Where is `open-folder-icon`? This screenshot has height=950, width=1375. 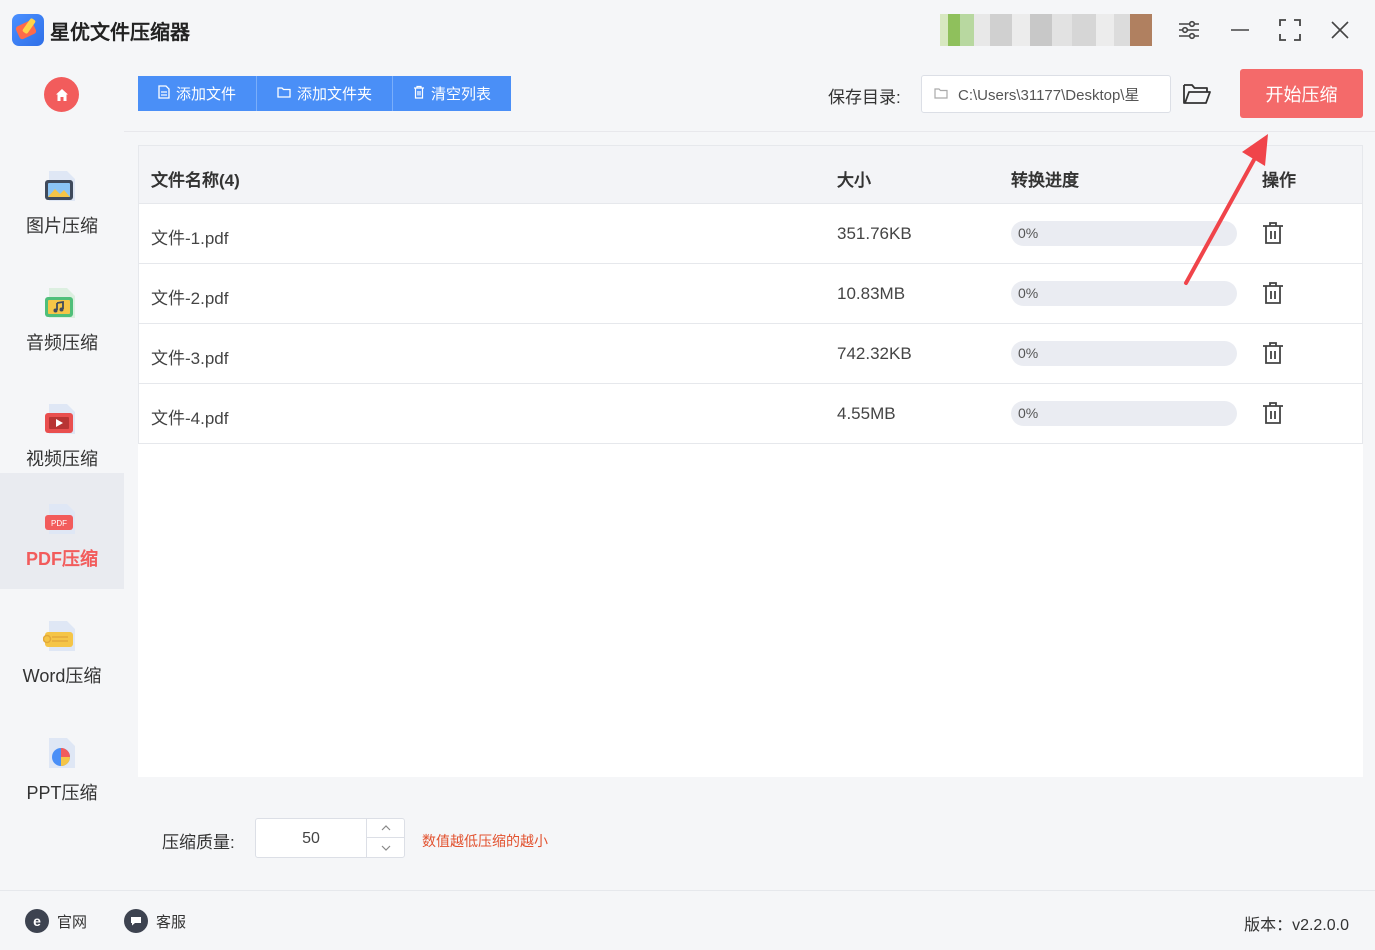 open-folder-icon is located at coordinates (1197, 94).